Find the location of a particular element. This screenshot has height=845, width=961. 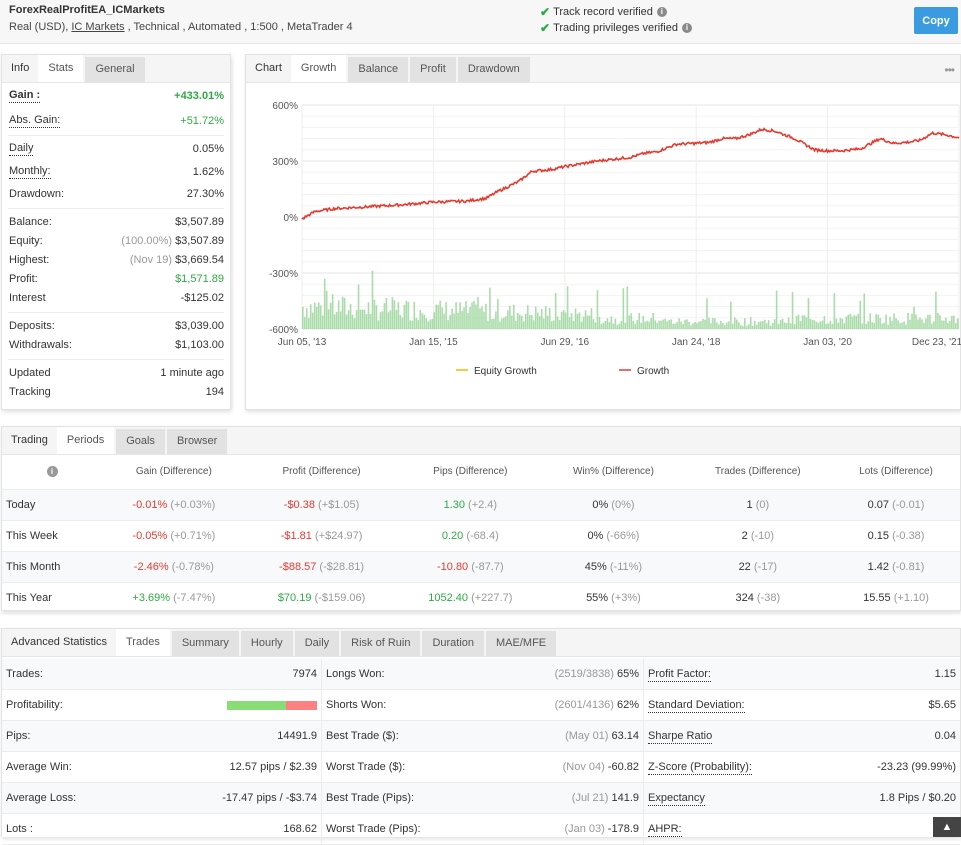

tab-risk-of-ruin: Risk of Ruin is located at coordinates (381, 643).